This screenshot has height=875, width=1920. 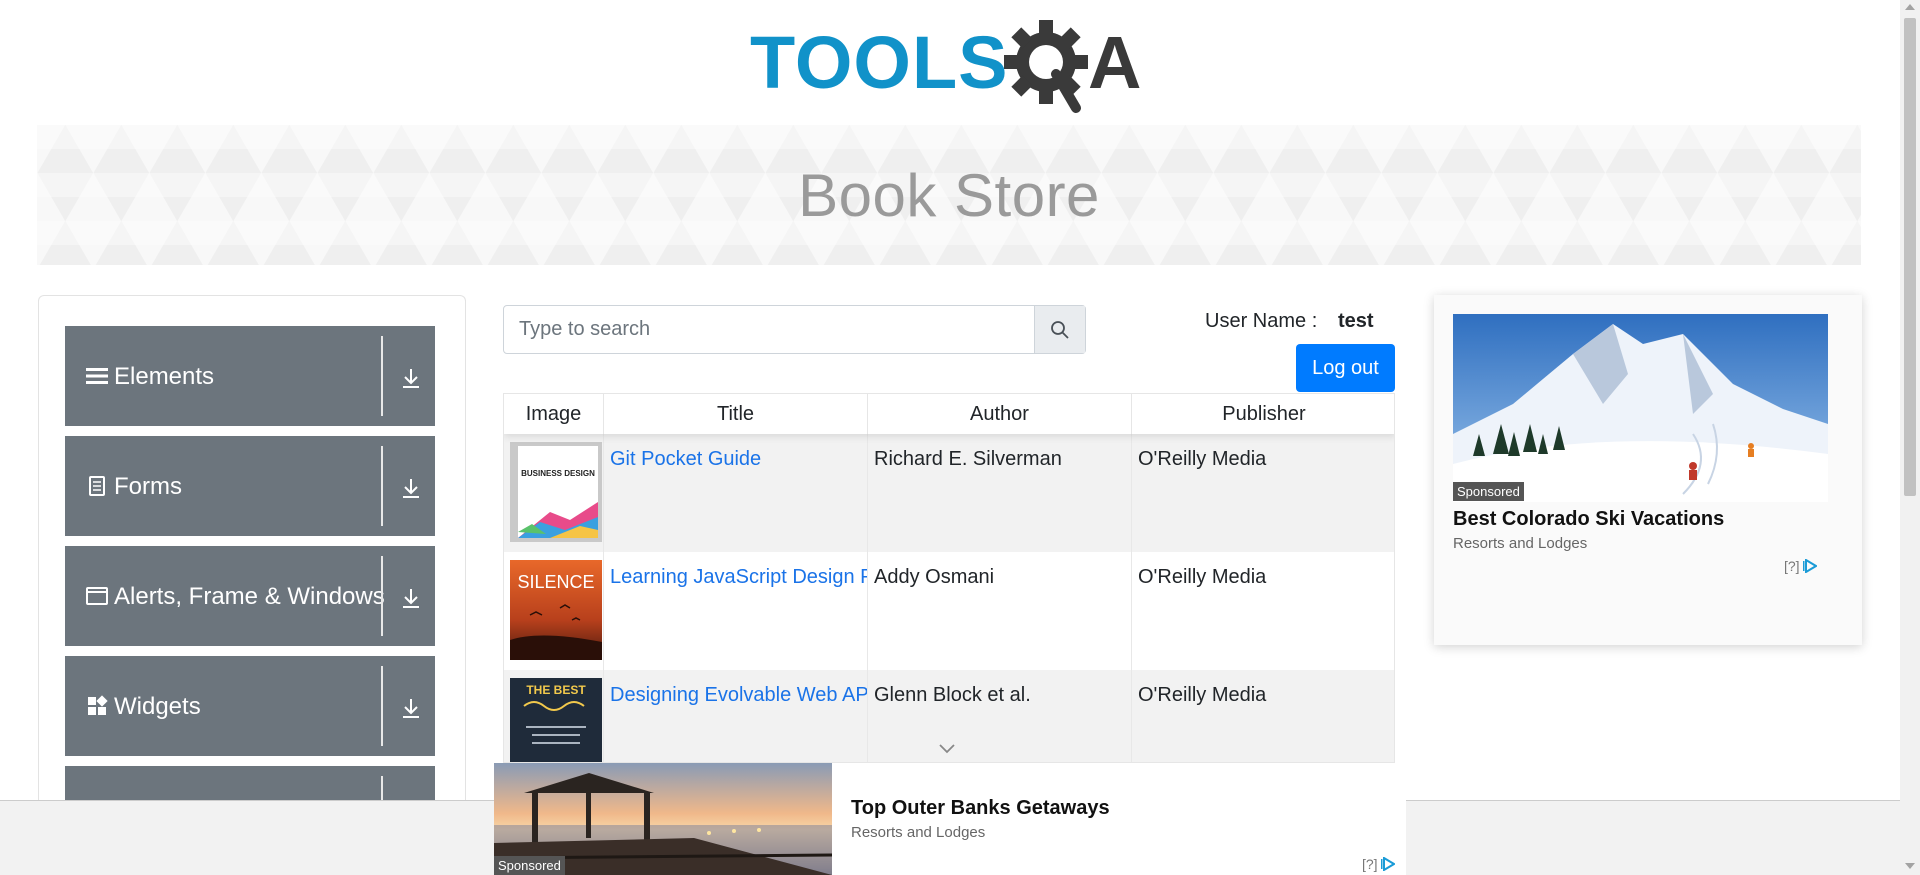 I want to click on toolsqa-logo: TOOLS A, so click(x=952, y=66).